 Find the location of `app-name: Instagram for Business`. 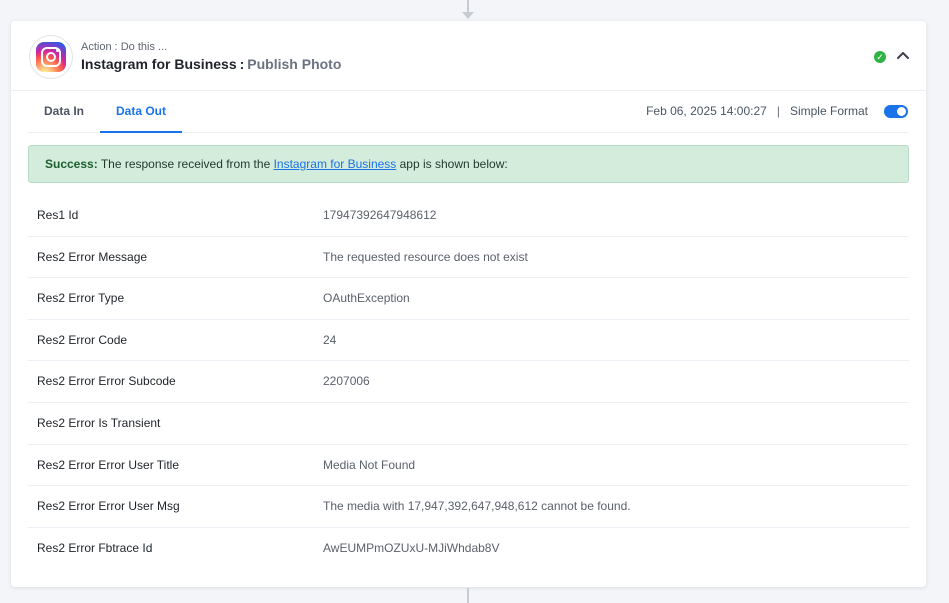

app-name: Instagram for Business is located at coordinates (159, 64).